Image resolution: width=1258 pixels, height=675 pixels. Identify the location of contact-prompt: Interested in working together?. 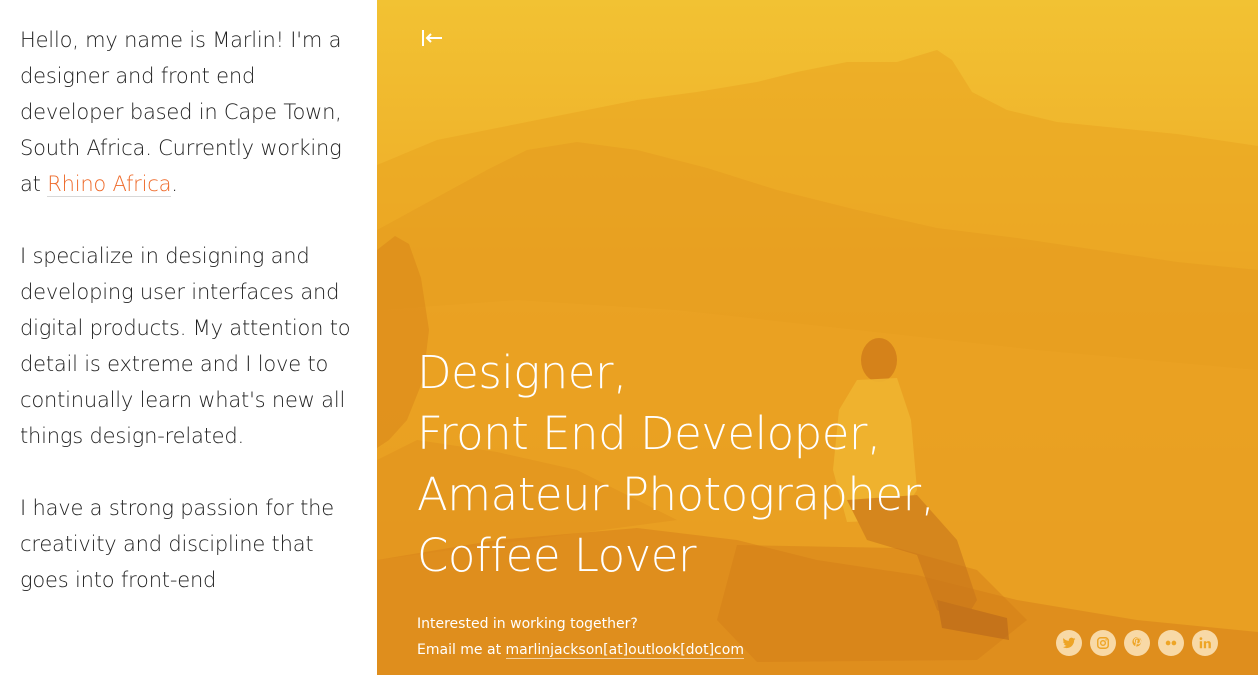
(527, 624).